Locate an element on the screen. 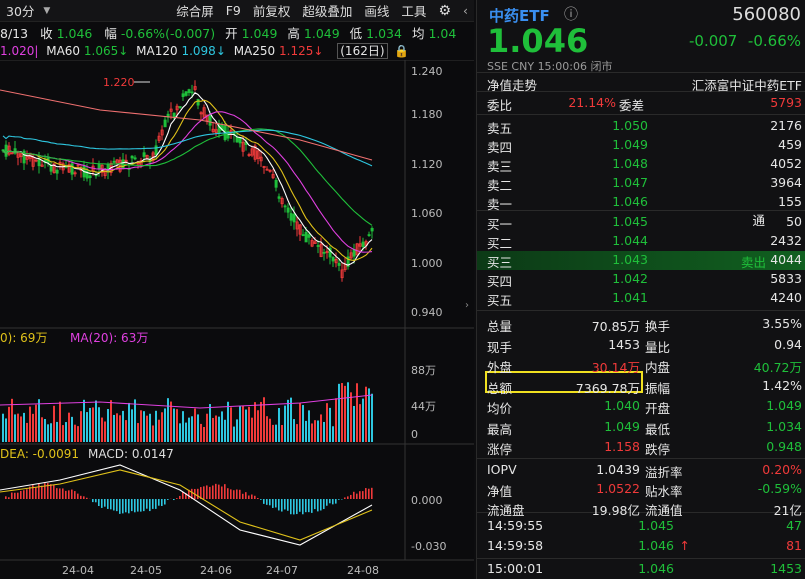 The width and height of the screenshot is (805, 579). date-tick: 24-06 is located at coordinates (216, 570).